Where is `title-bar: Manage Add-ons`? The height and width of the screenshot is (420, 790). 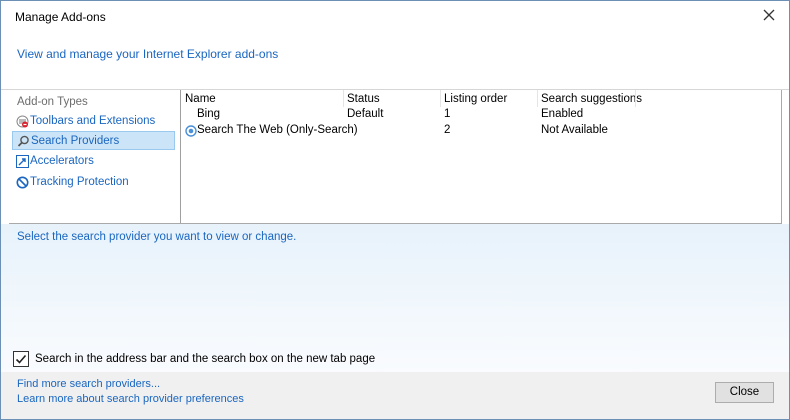
title-bar: Manage Add-ons is located at coordinates (395, 15).